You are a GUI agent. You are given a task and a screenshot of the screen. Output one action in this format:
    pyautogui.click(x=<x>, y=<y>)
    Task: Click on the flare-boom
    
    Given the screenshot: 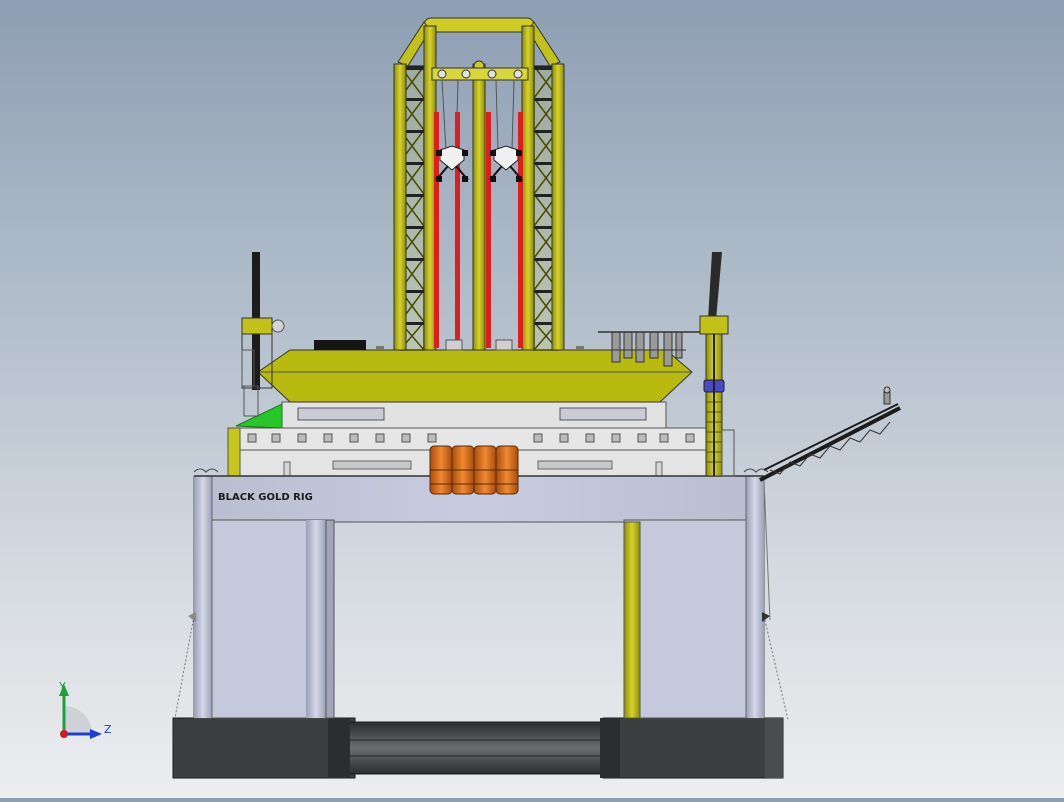 What is the action you would take?
    pyautogui.click(x=830, y=434)
    